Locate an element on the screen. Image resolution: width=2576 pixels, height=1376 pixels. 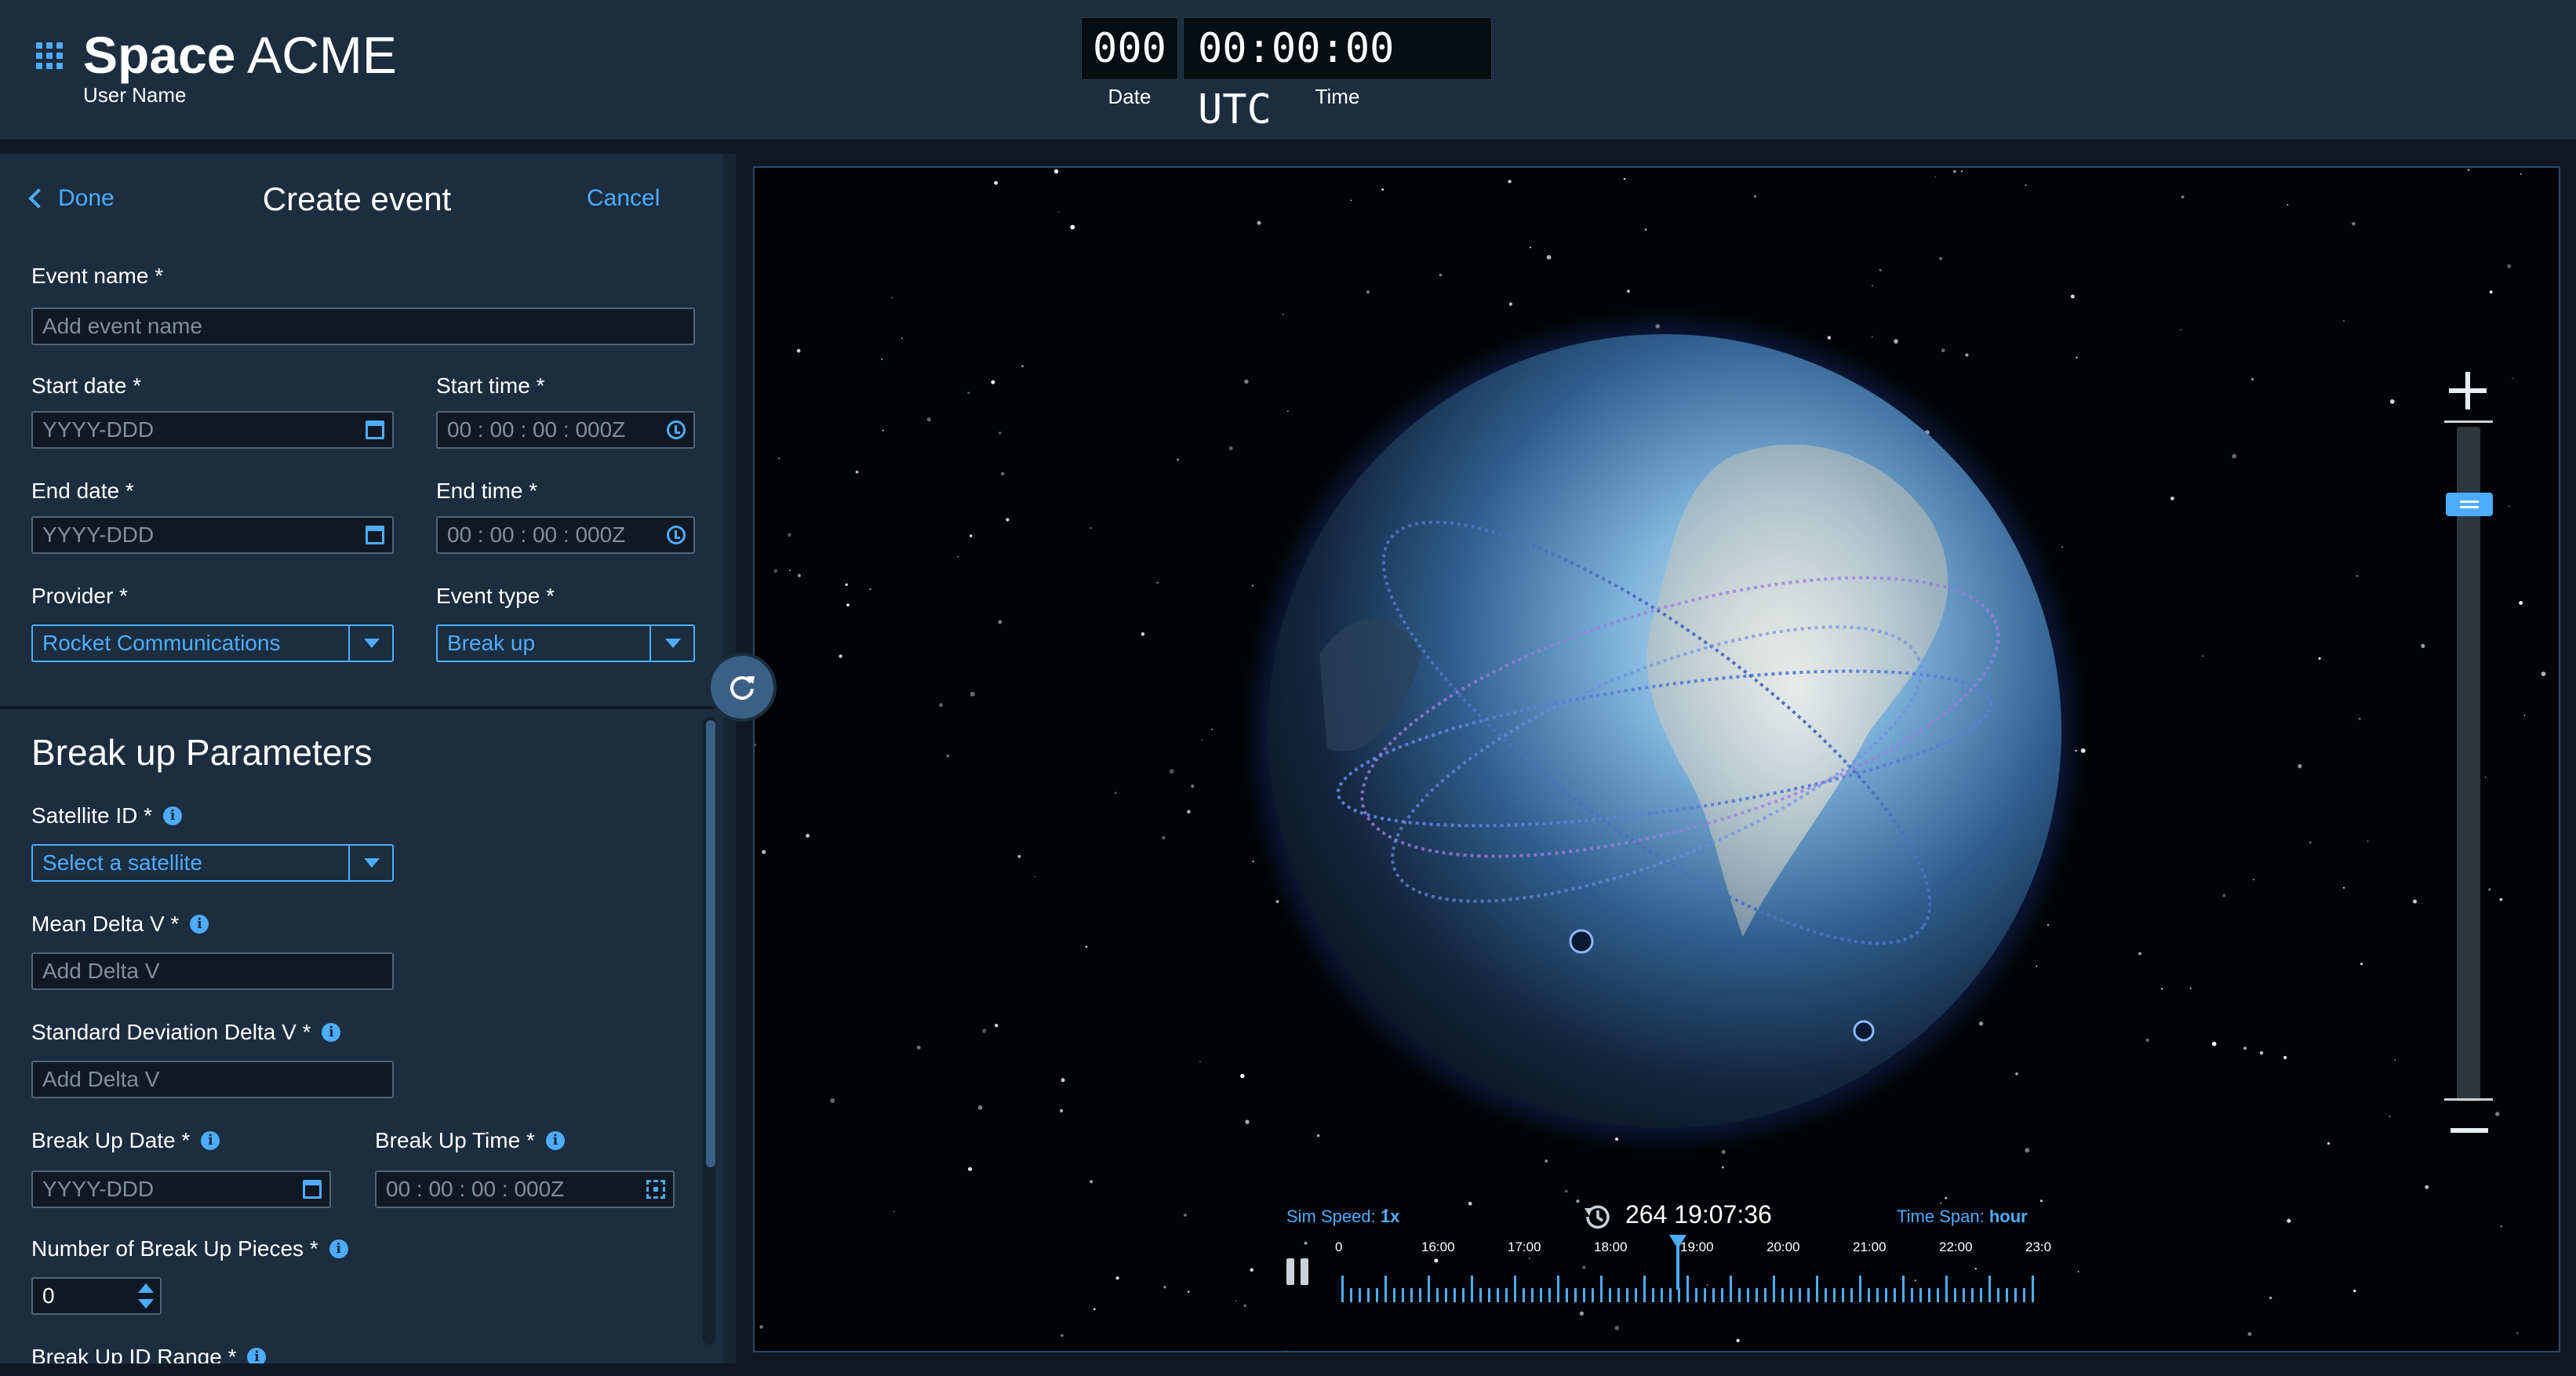
std-delta-v-input: Add Delta V is located at coordinates (213, 1079).